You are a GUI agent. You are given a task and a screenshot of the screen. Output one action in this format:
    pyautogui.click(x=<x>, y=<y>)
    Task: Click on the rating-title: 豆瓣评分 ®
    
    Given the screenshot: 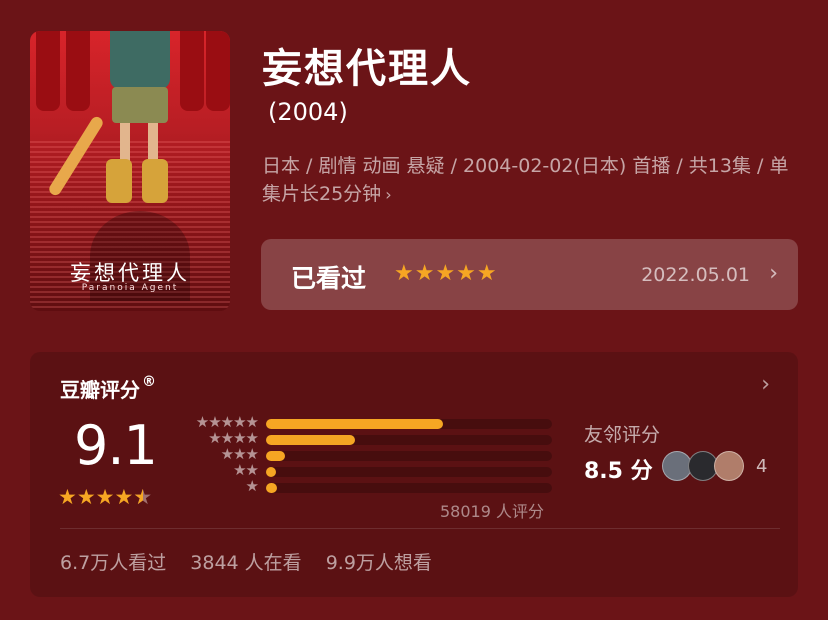 What is the action you would take?
    pyautogui.click(x=108, y=388)
    